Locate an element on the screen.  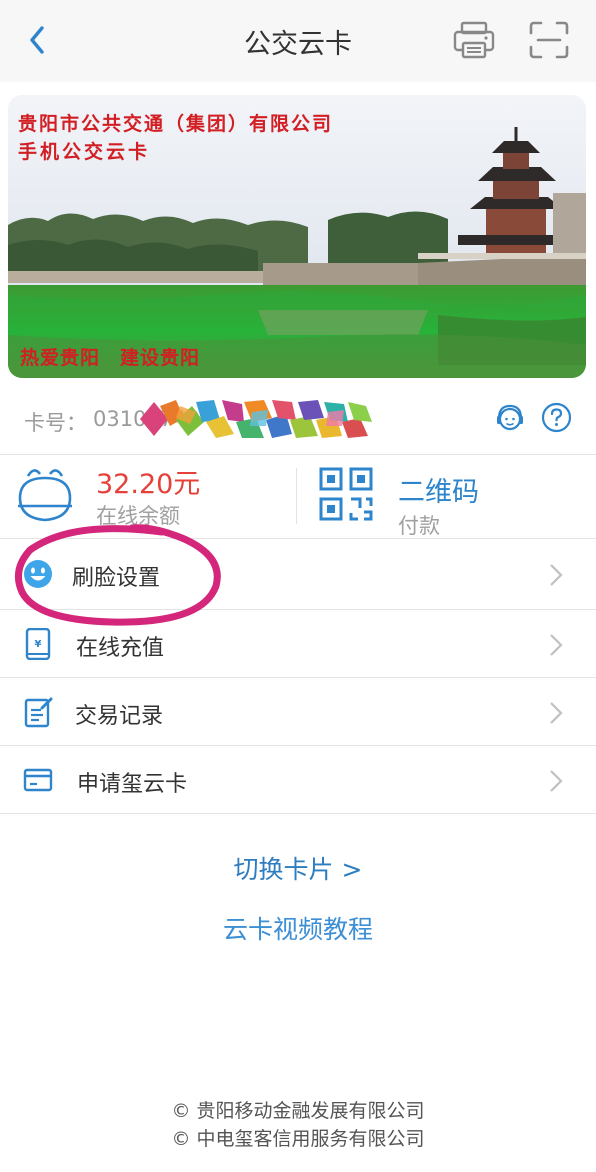
balance-section: 32.20元 在线余额 二维码 付款 is located at coordinates (298, 497).